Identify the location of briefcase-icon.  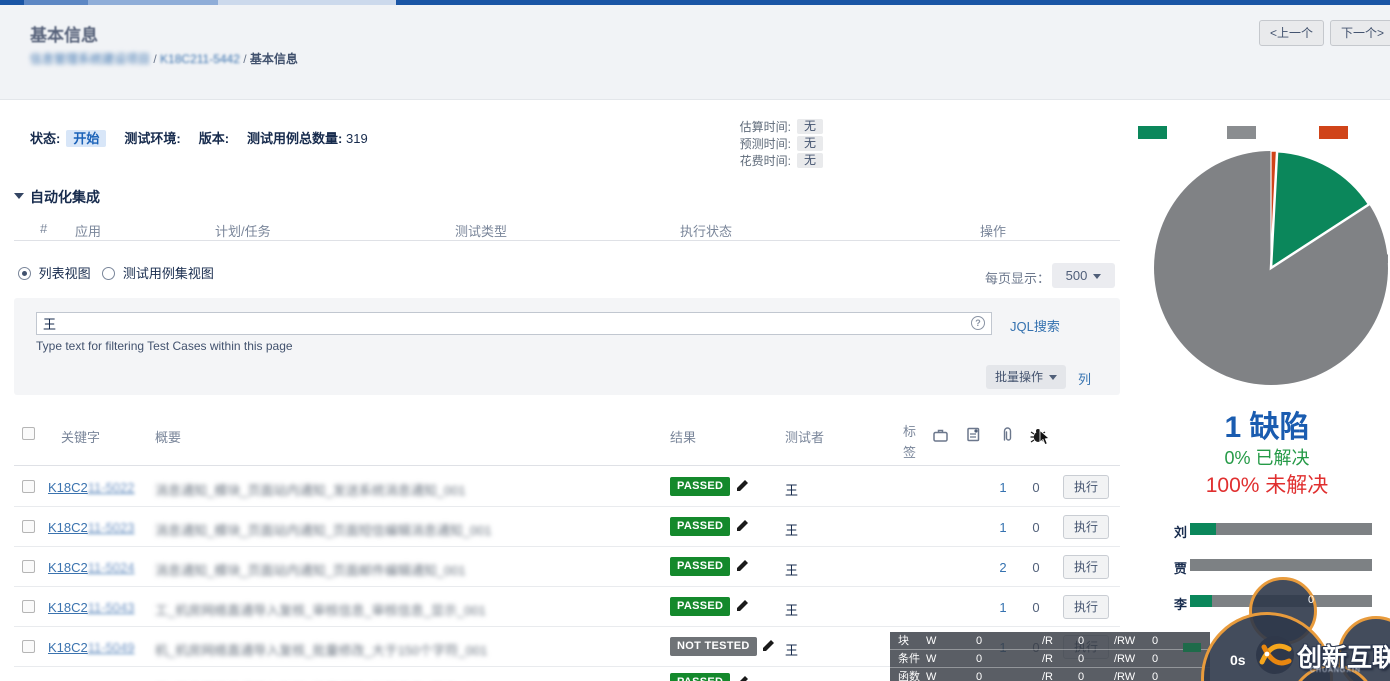
(940, 435).